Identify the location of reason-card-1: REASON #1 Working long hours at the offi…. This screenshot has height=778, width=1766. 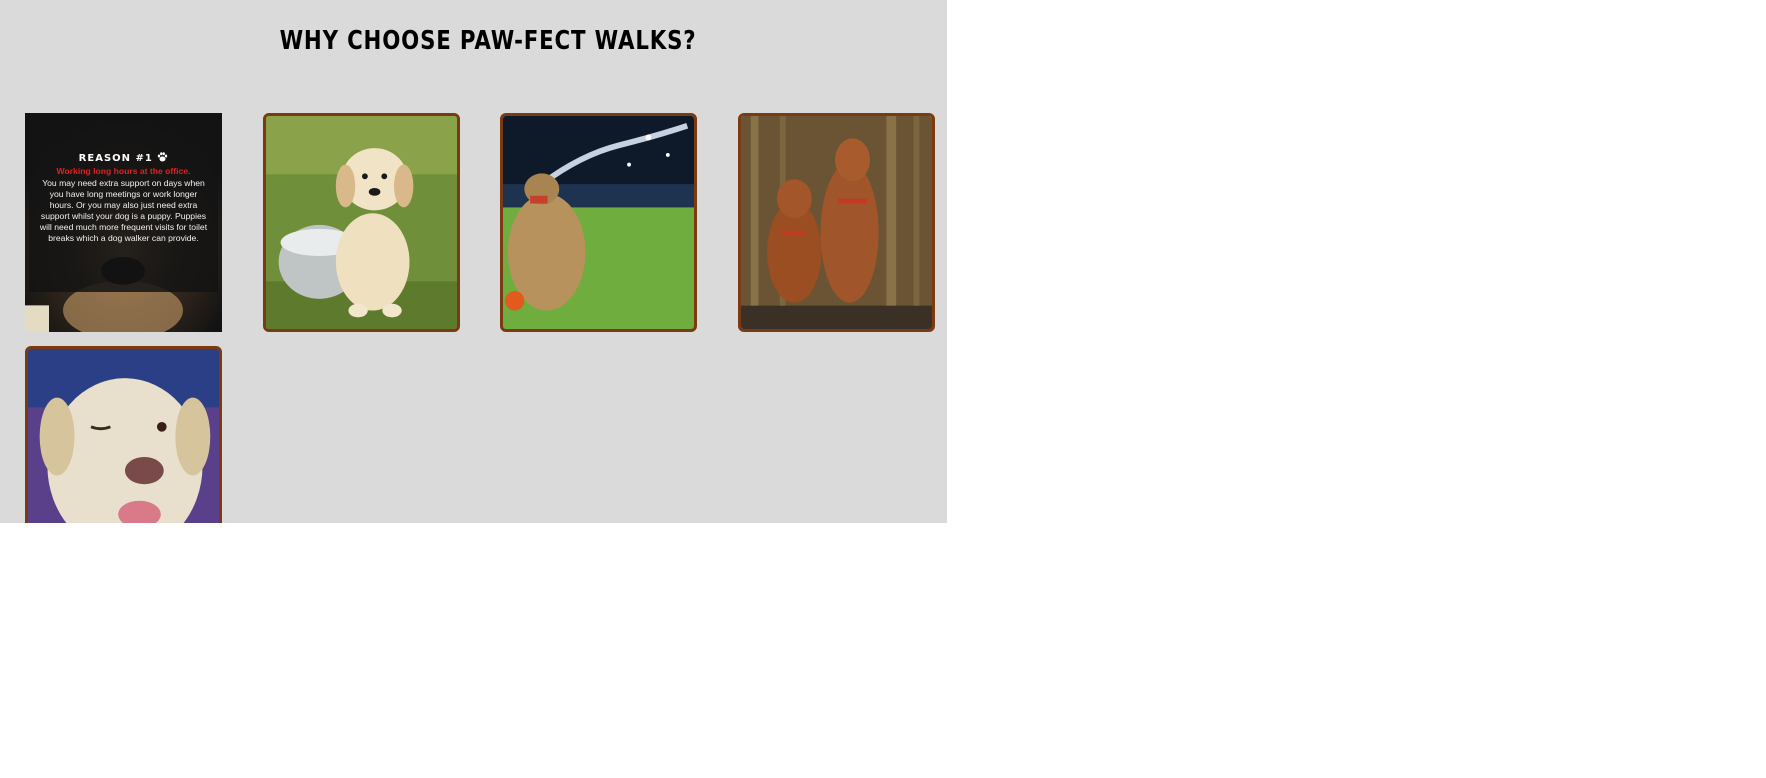
(123, 222).